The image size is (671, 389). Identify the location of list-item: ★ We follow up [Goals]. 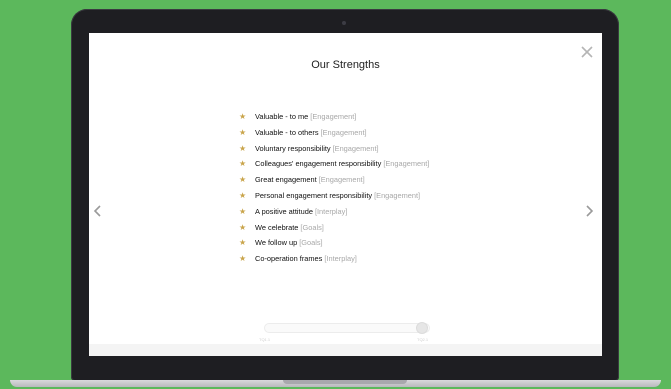
(334, 243).